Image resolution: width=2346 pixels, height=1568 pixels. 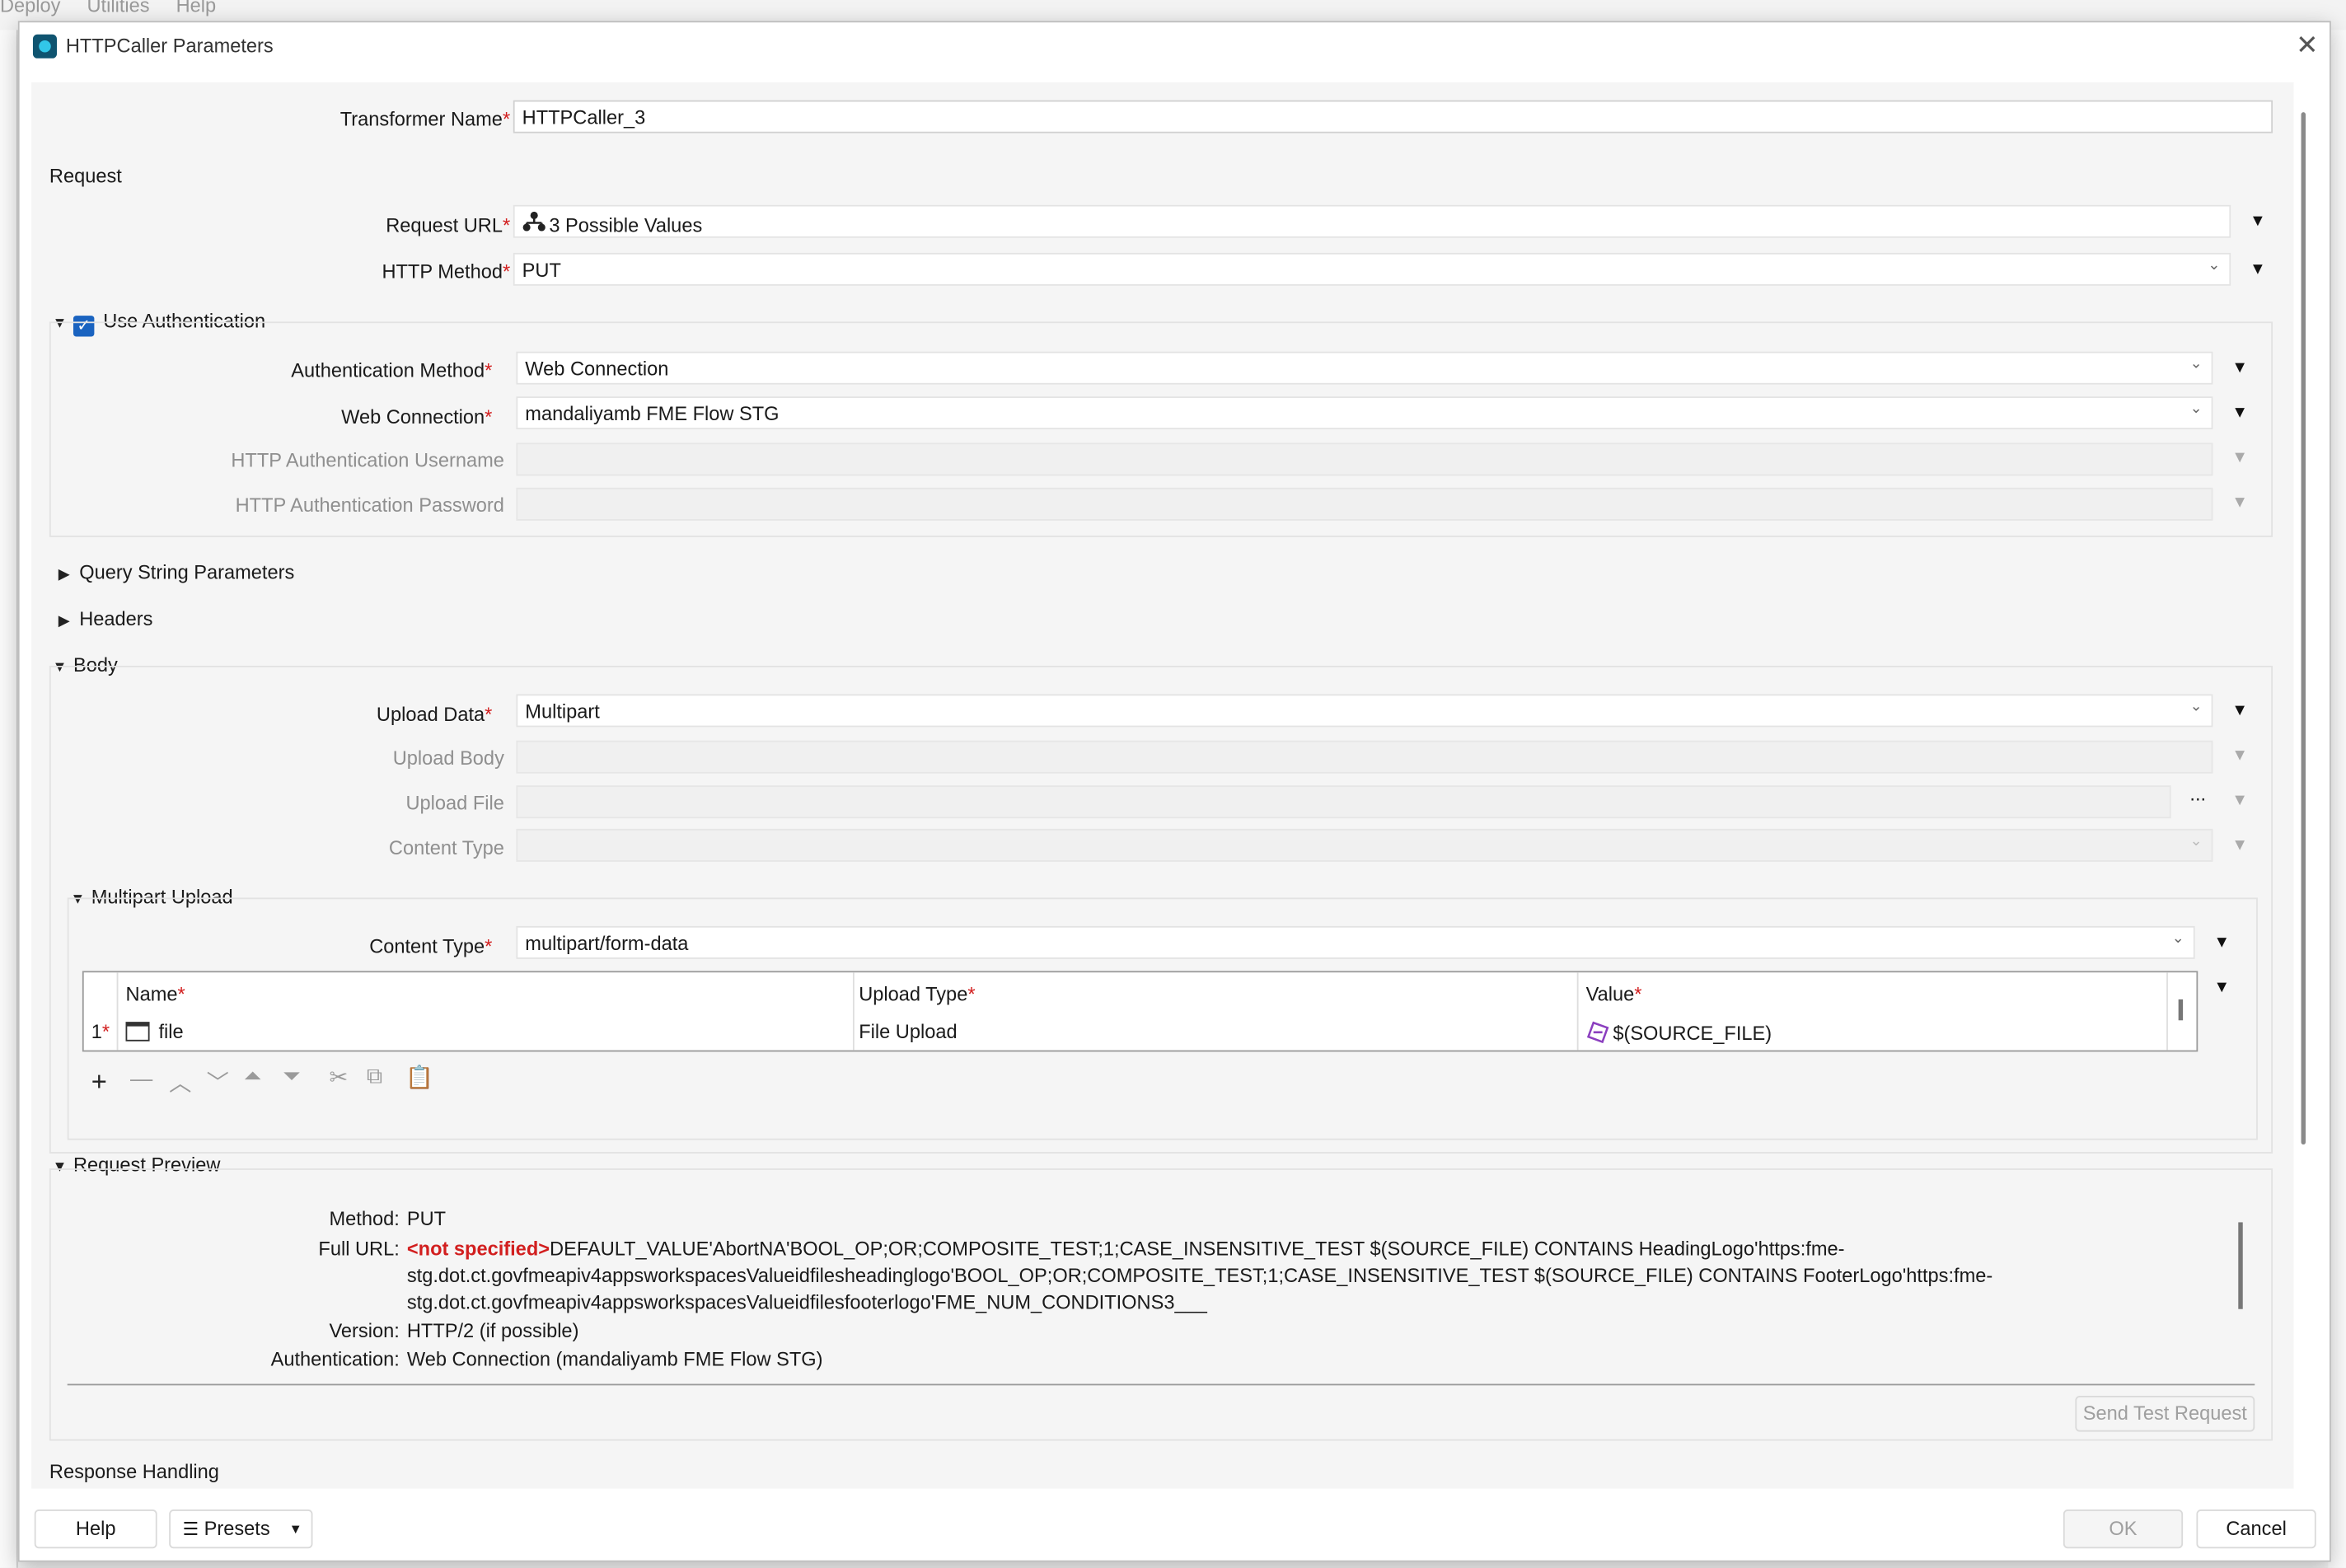 I want to click on http-auth-password-menu-button: ▼, so click(x=2239, y=503).